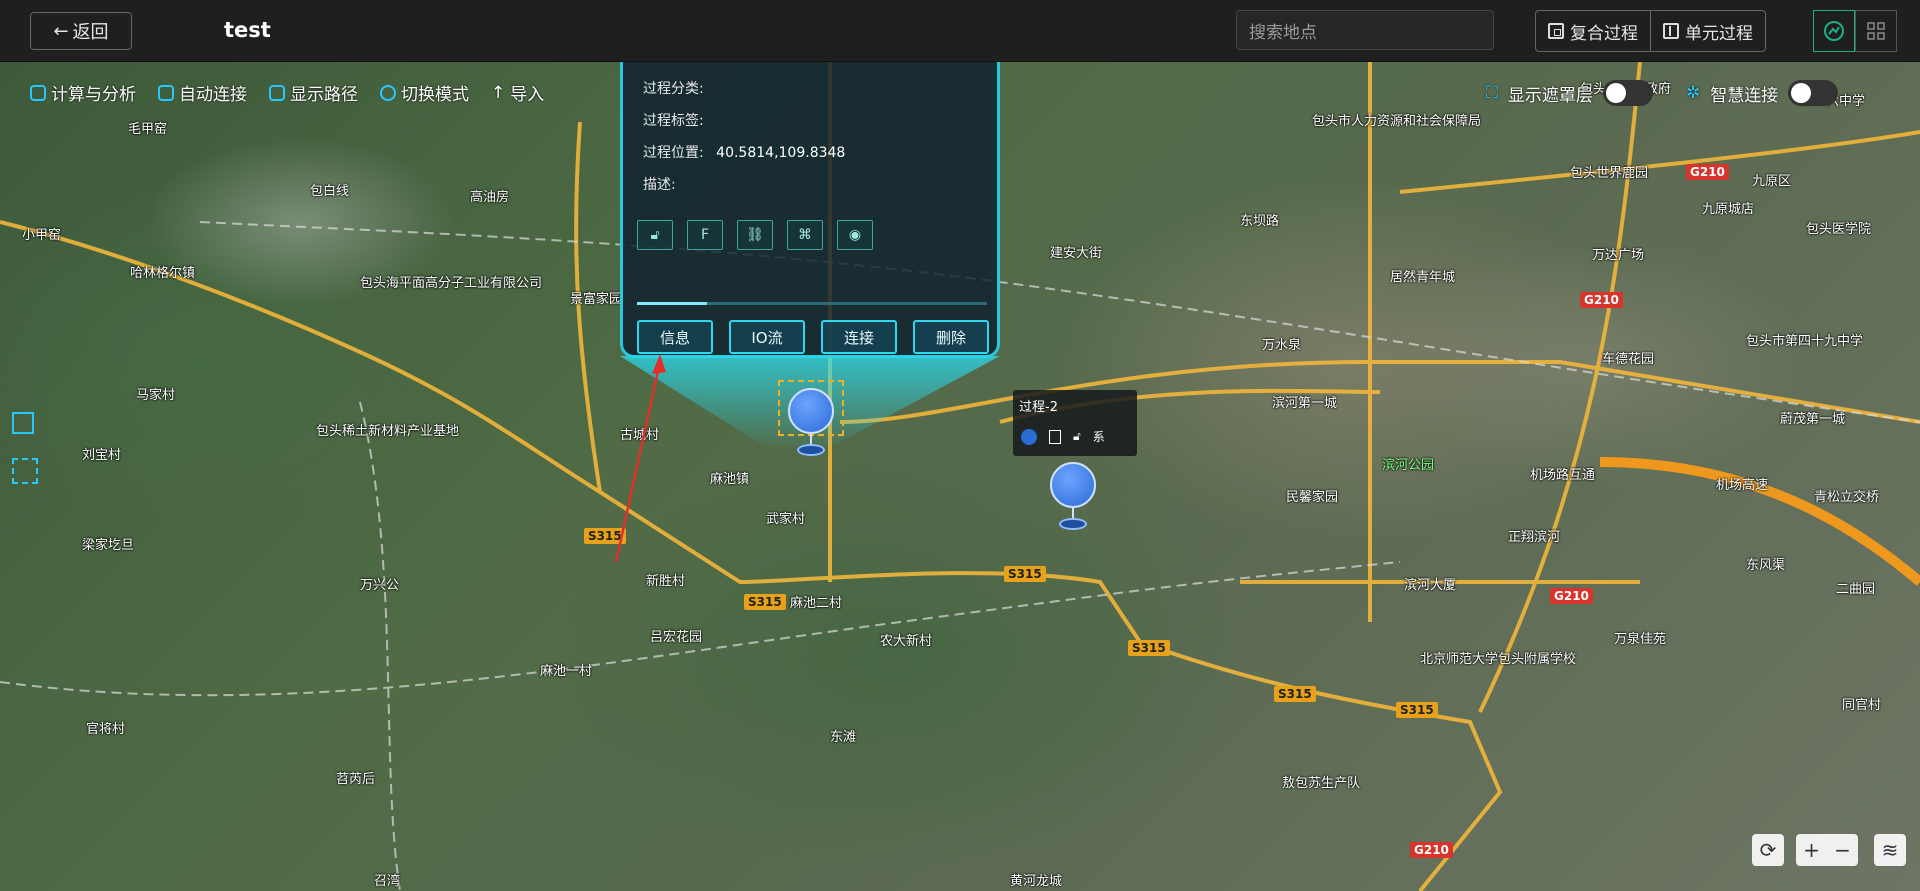  I want to click on map-label: 居然青年城, so click(1423, 277).